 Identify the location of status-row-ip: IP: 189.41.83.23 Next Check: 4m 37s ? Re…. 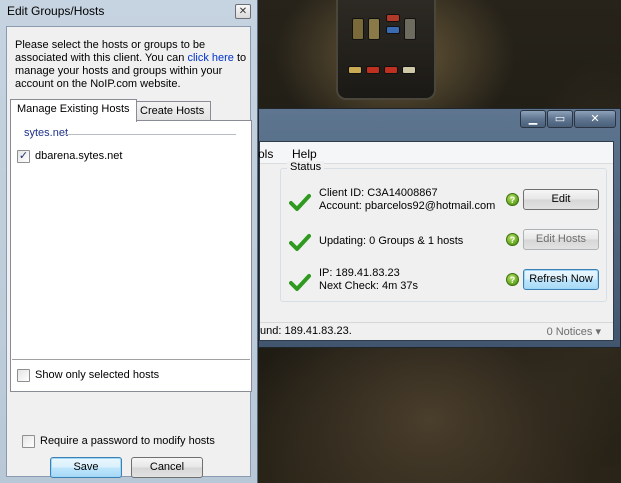
(443, 283).